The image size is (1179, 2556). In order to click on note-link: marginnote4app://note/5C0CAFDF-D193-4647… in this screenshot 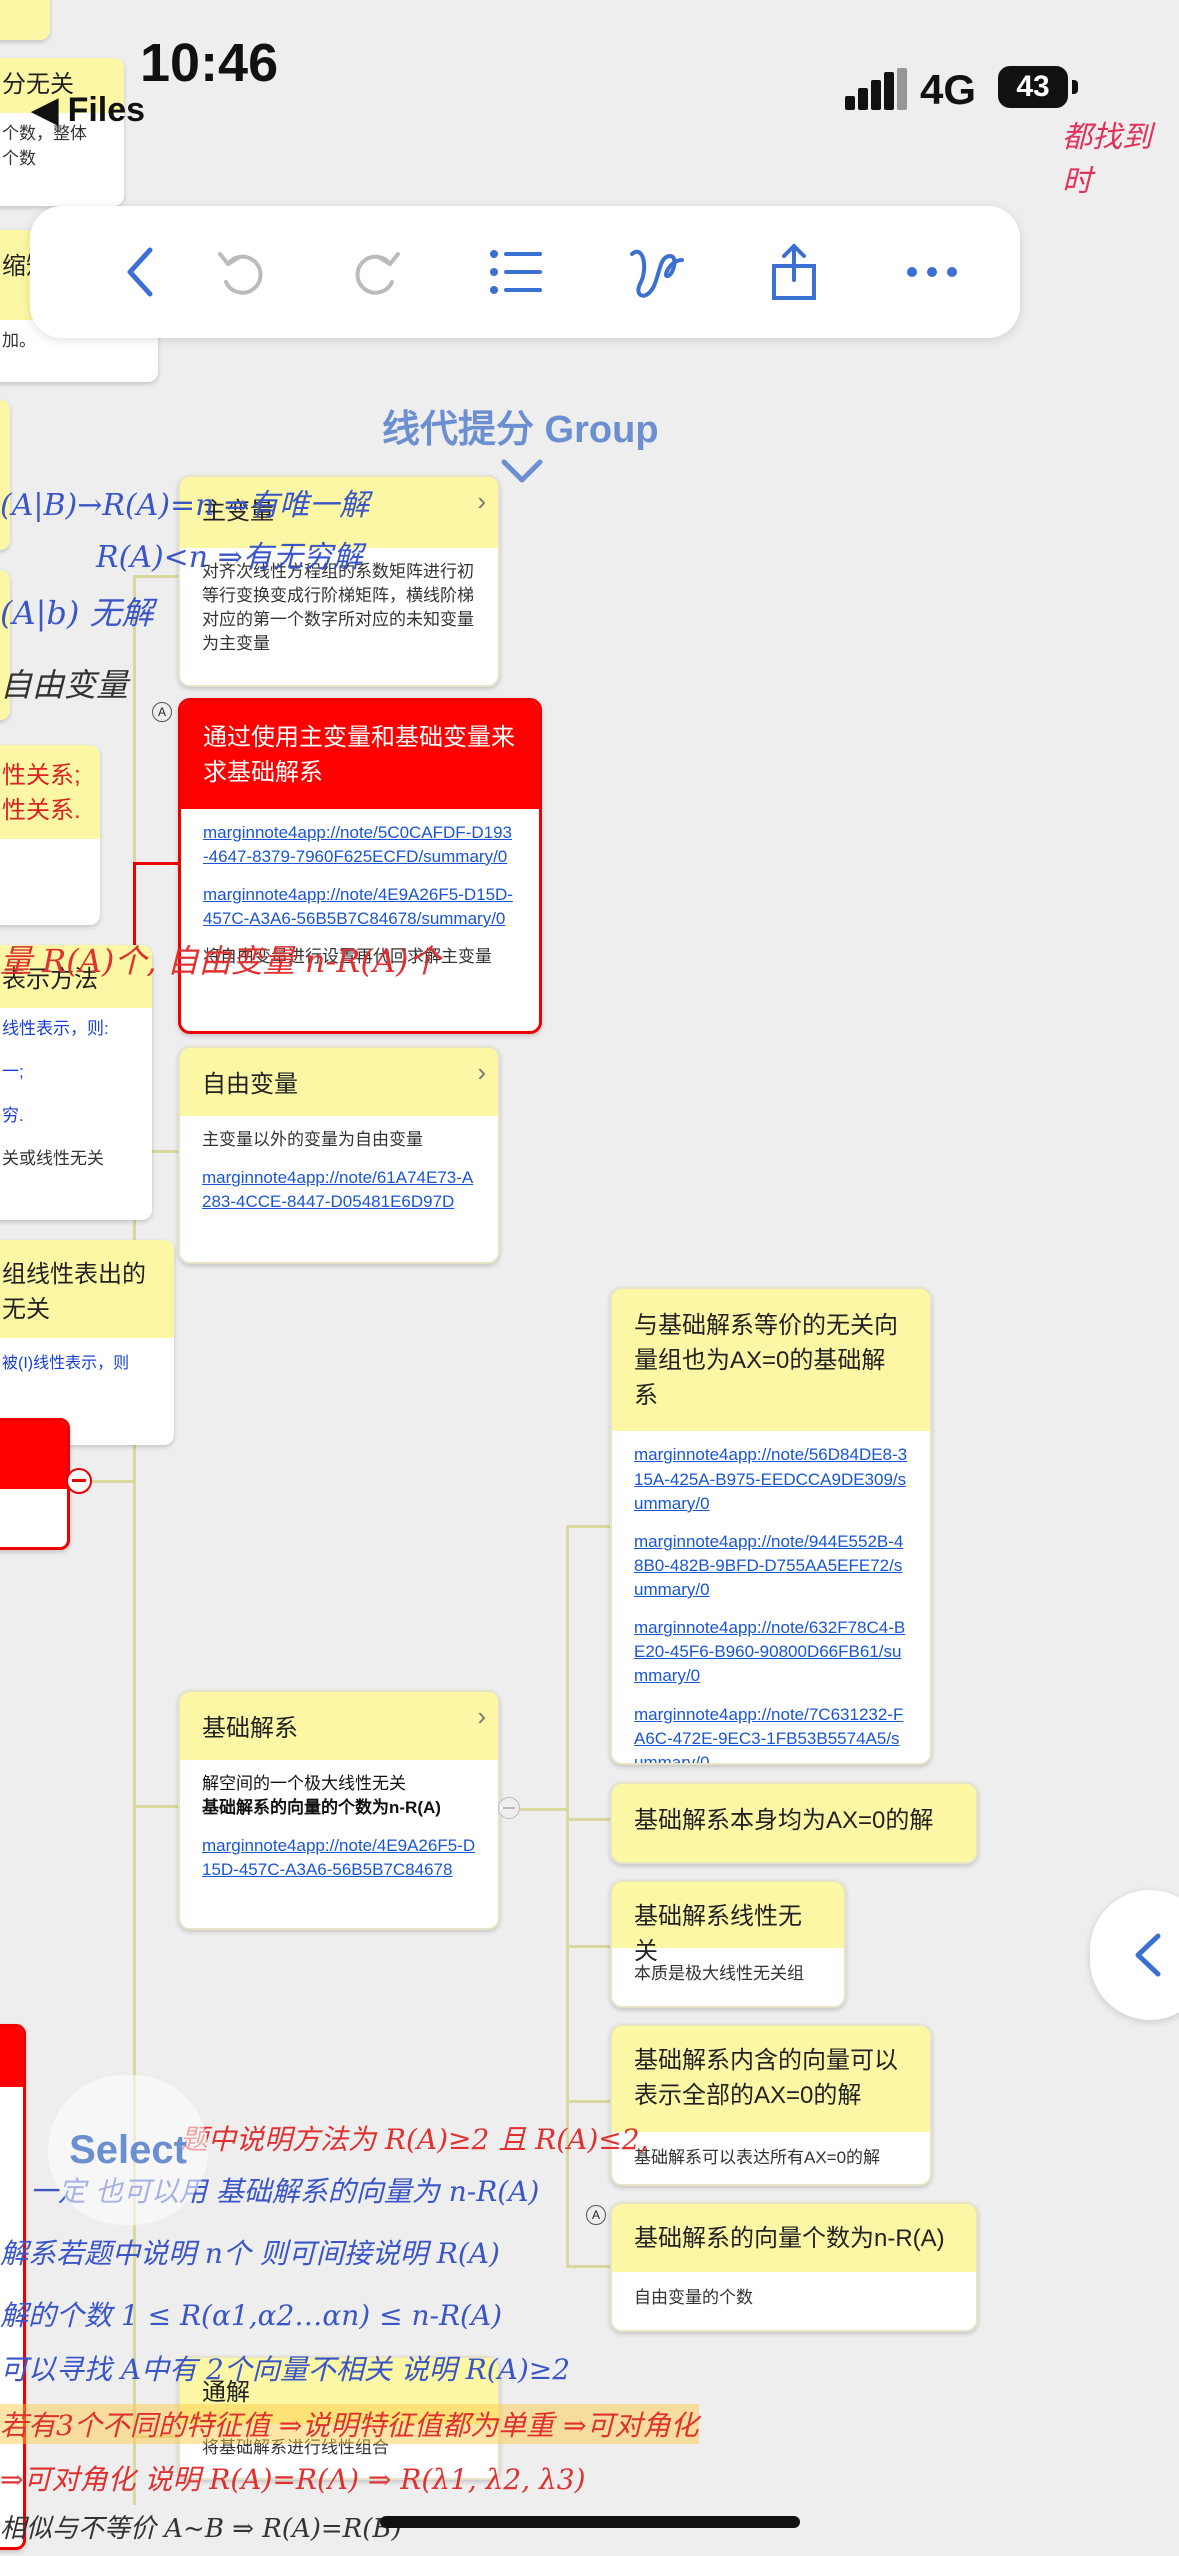, I will do `click(357, 844)`.